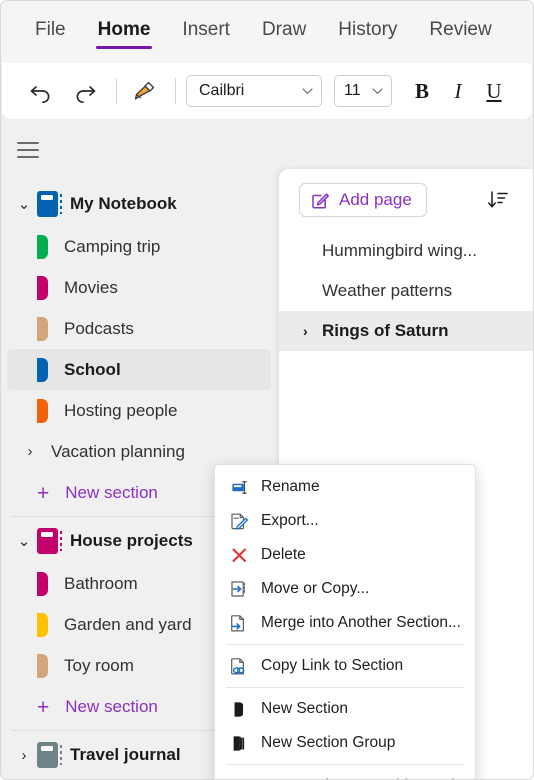 The height and width of the screenshot is (780, 534). I want to click on menu-item-copy-link-to-section: Copy Link to Section, so click(345, 666).